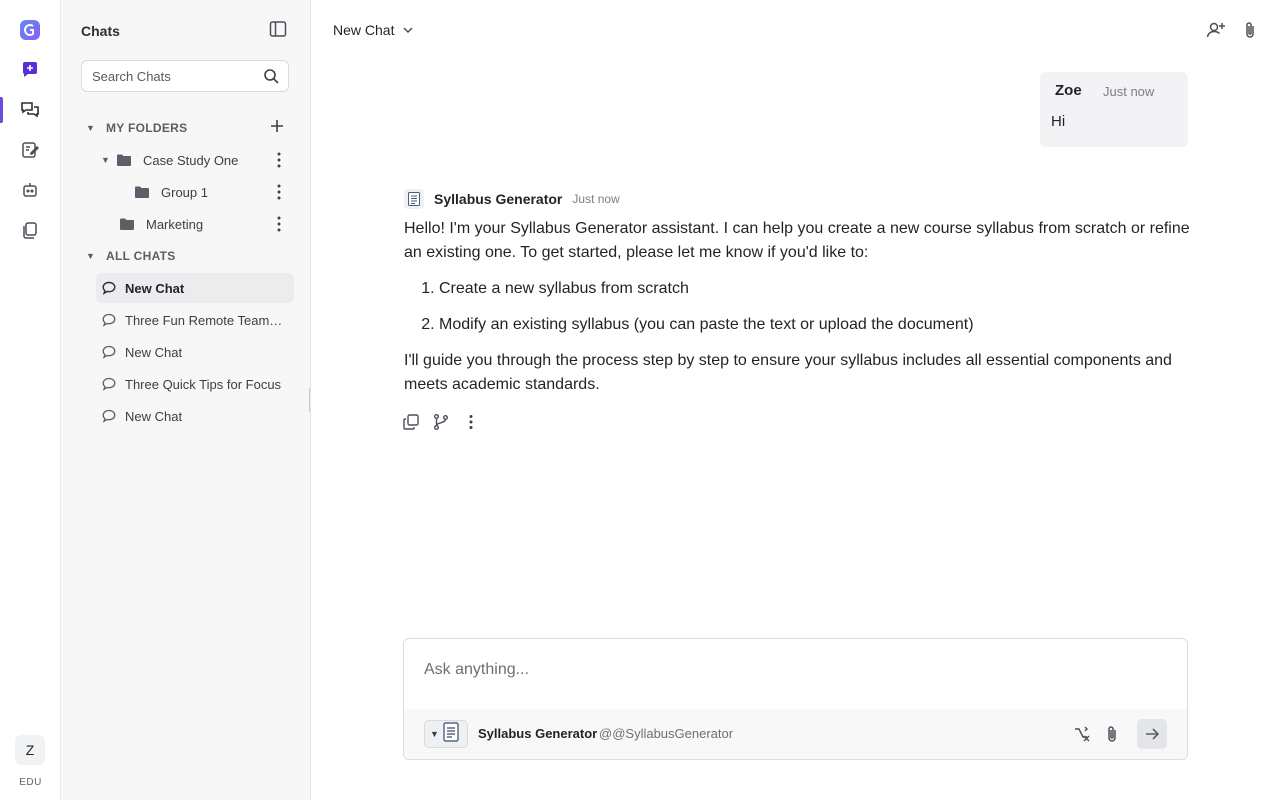 The height and width of the screenshot is (800, 1280). I want to click on message-text: Hi, so click(1058, 121).